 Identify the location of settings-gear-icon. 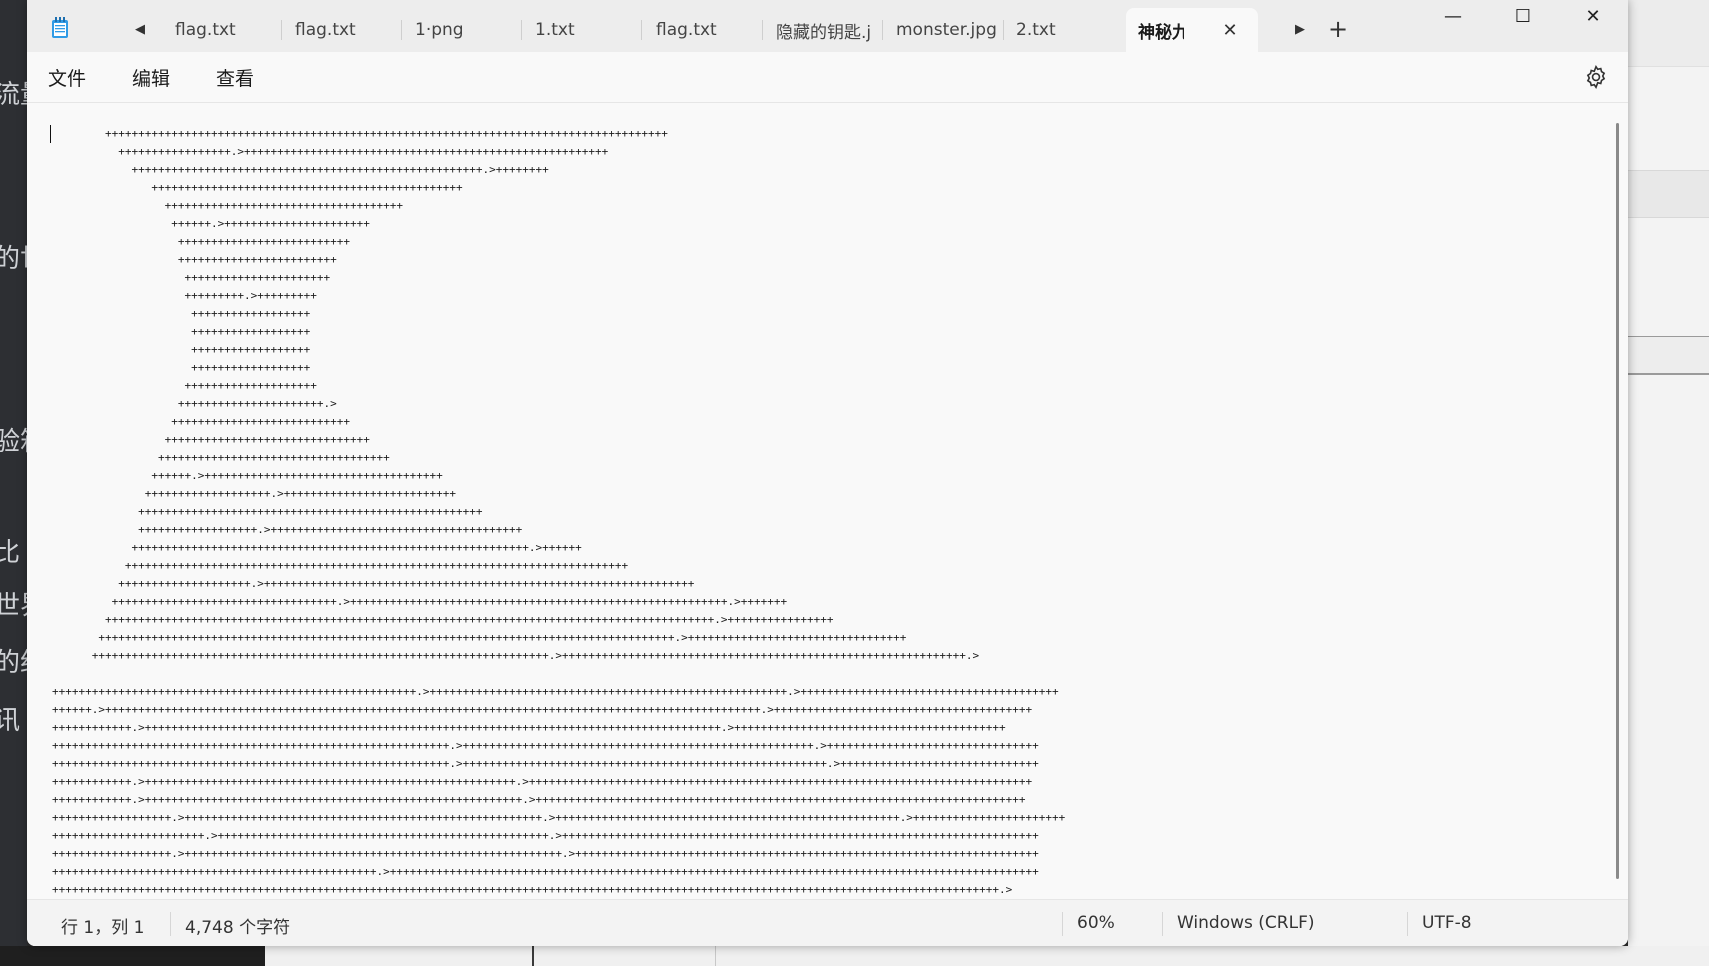
(1596, 77).